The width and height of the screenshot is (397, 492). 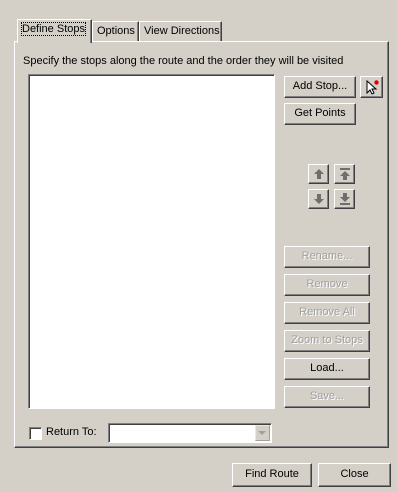 I want to click on find-route-label: Find Route, so click(x=272, y=474).